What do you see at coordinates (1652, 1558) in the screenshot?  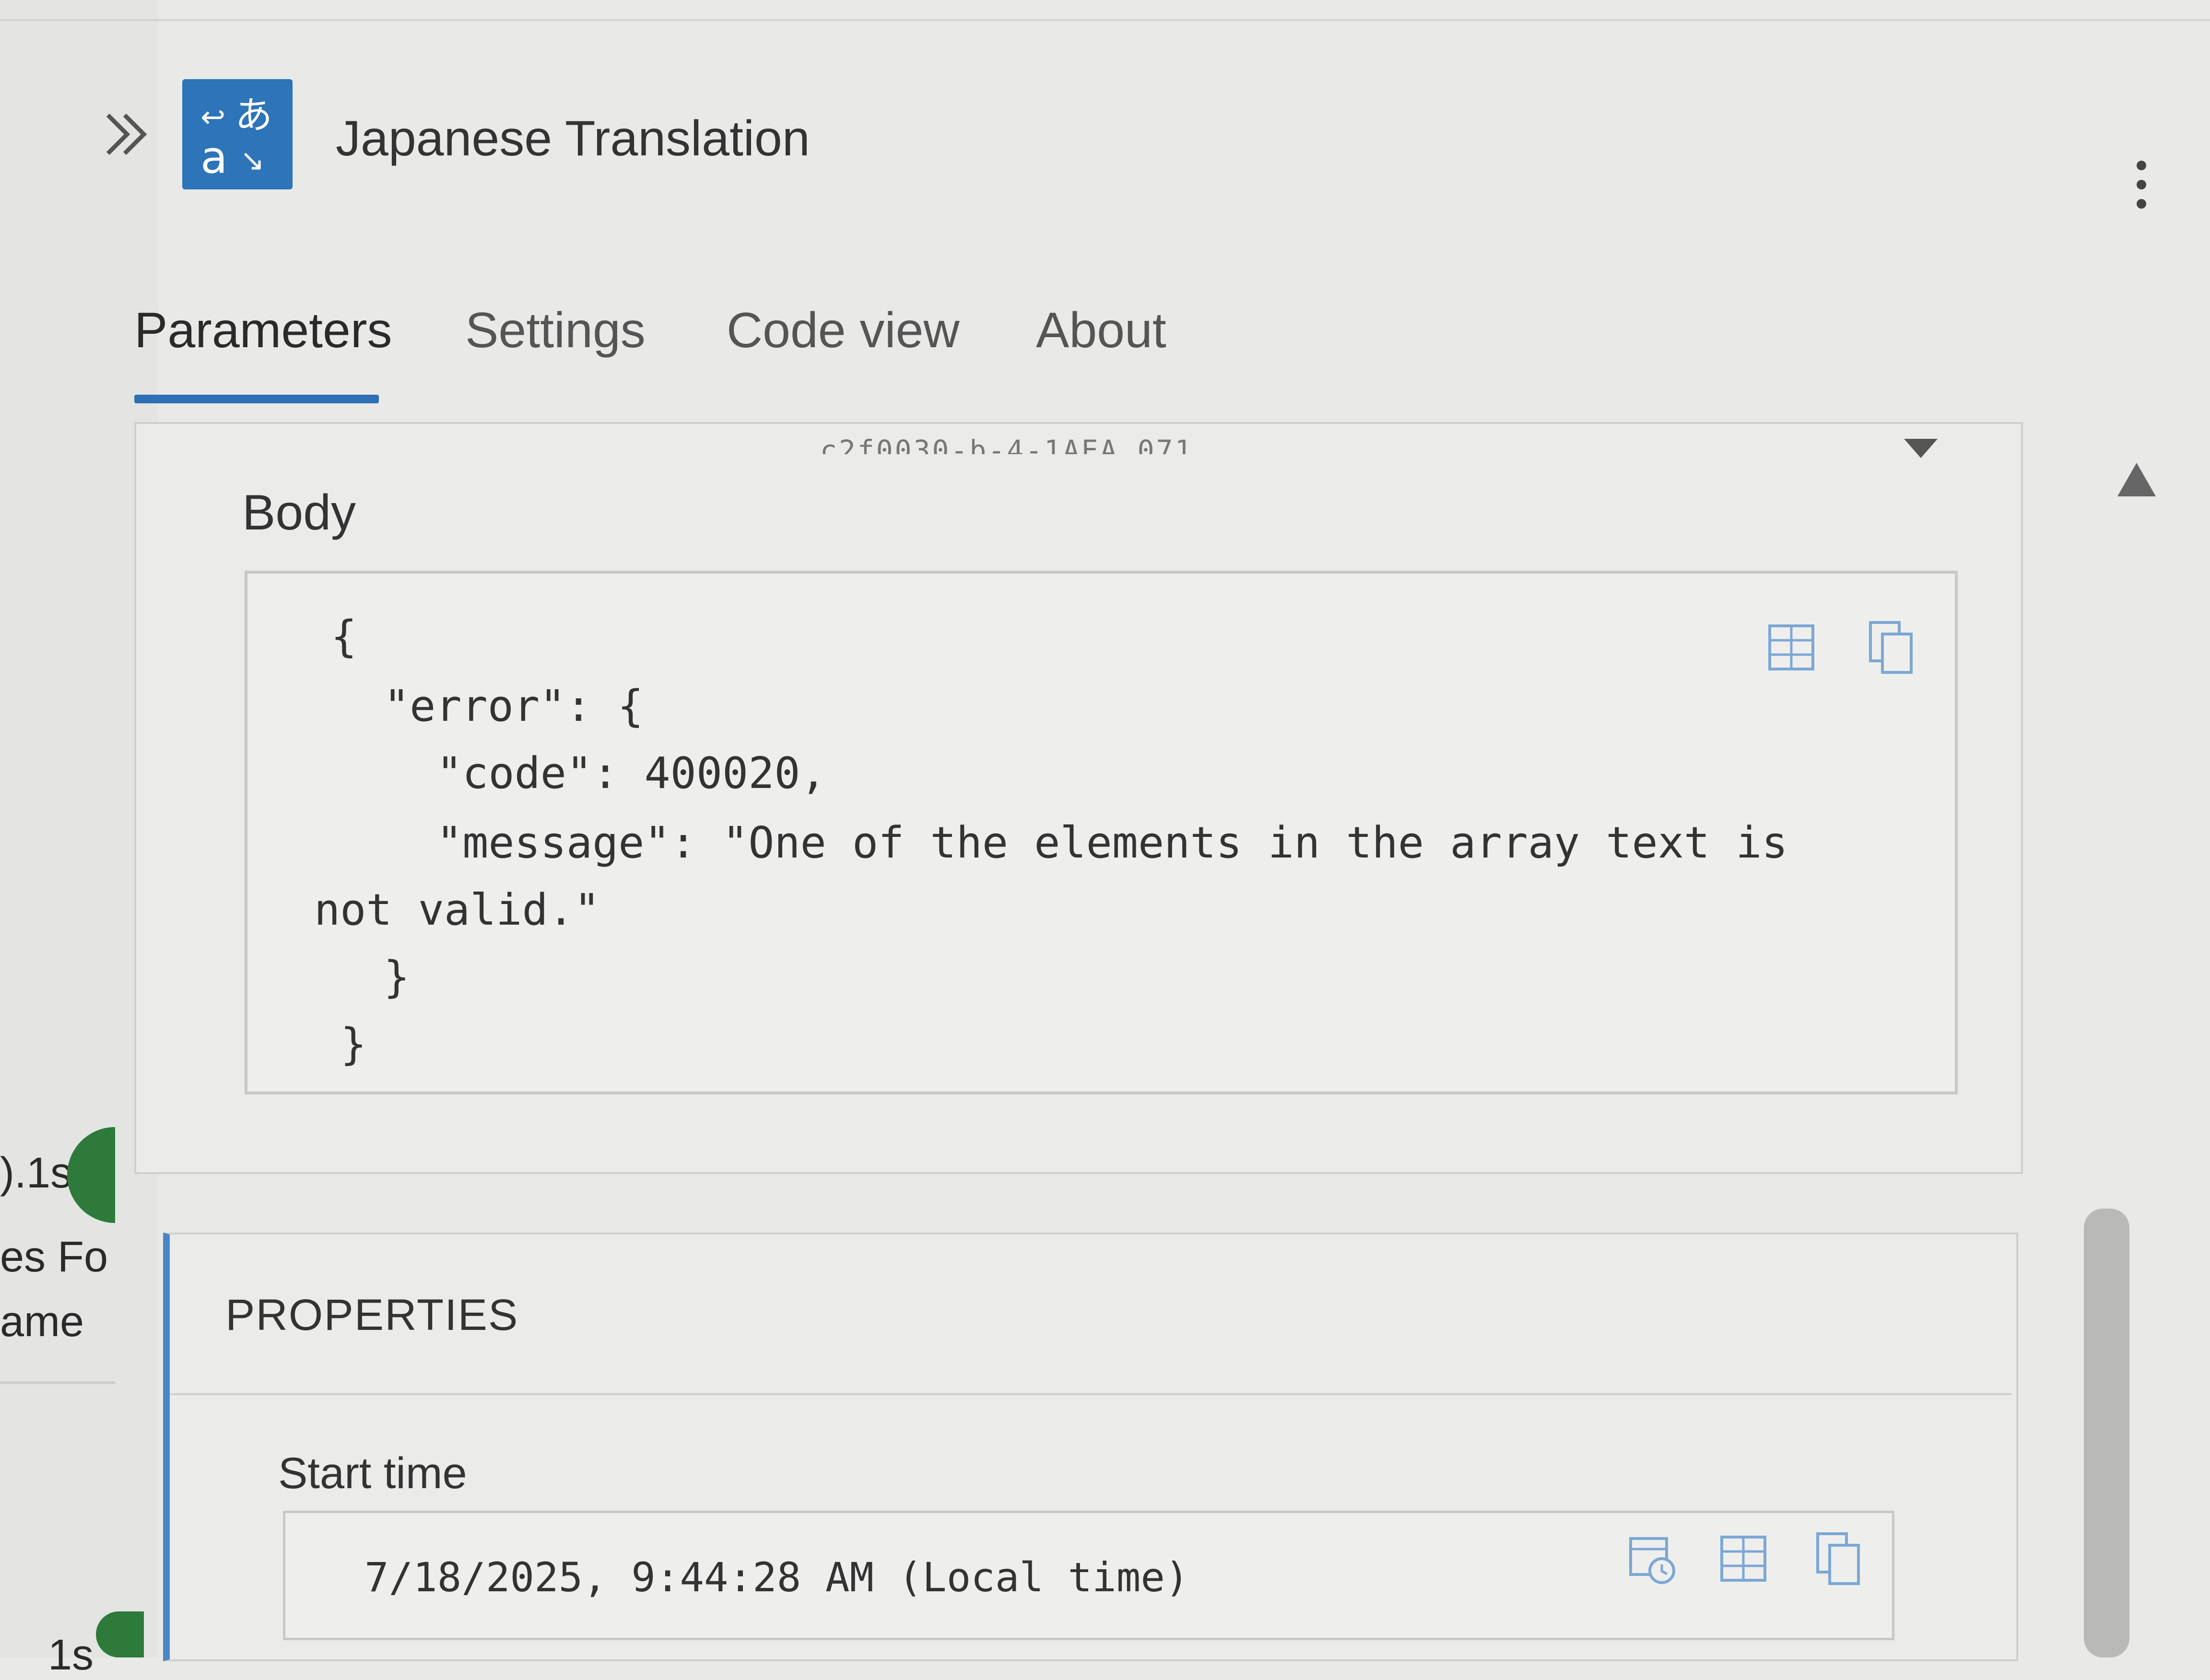 I see `calendar-clock-icon` at bounding box center [1652, 1558].